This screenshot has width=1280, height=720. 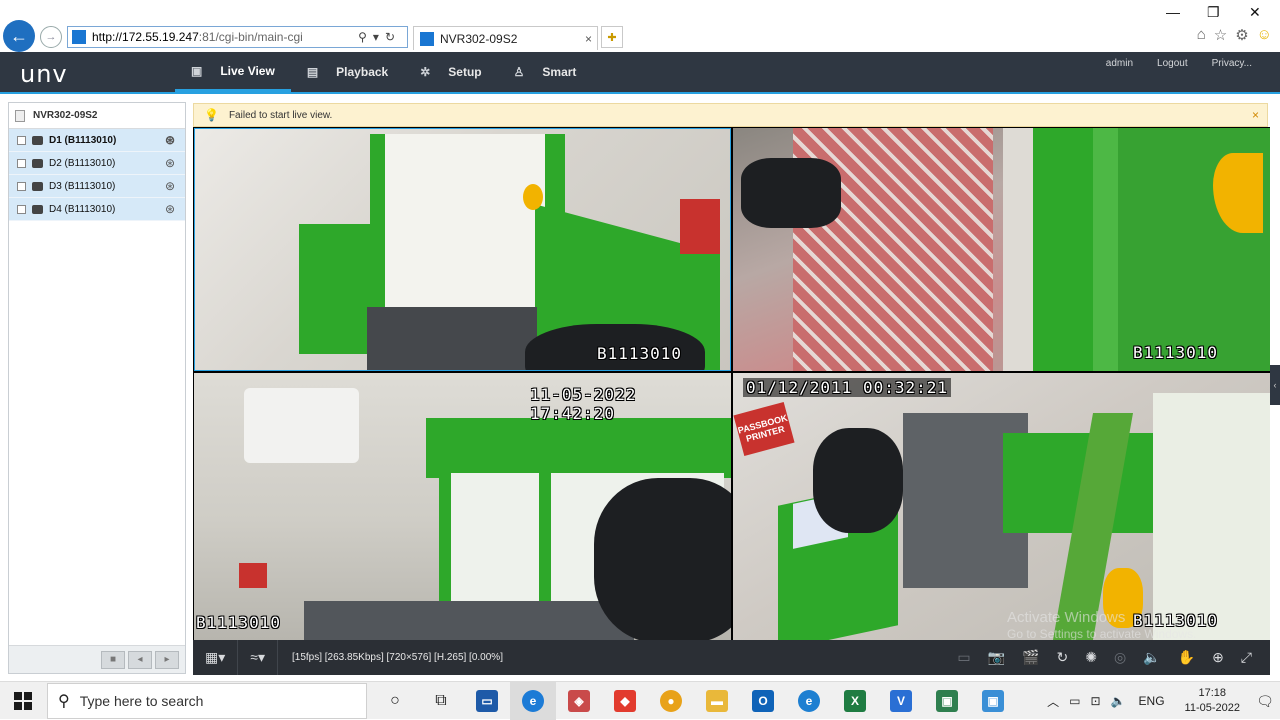 What do you see at coordinates (1151, 657) in the screenshot?
I see `volume-icon: 🔈` at bounding box center [1151, 657].